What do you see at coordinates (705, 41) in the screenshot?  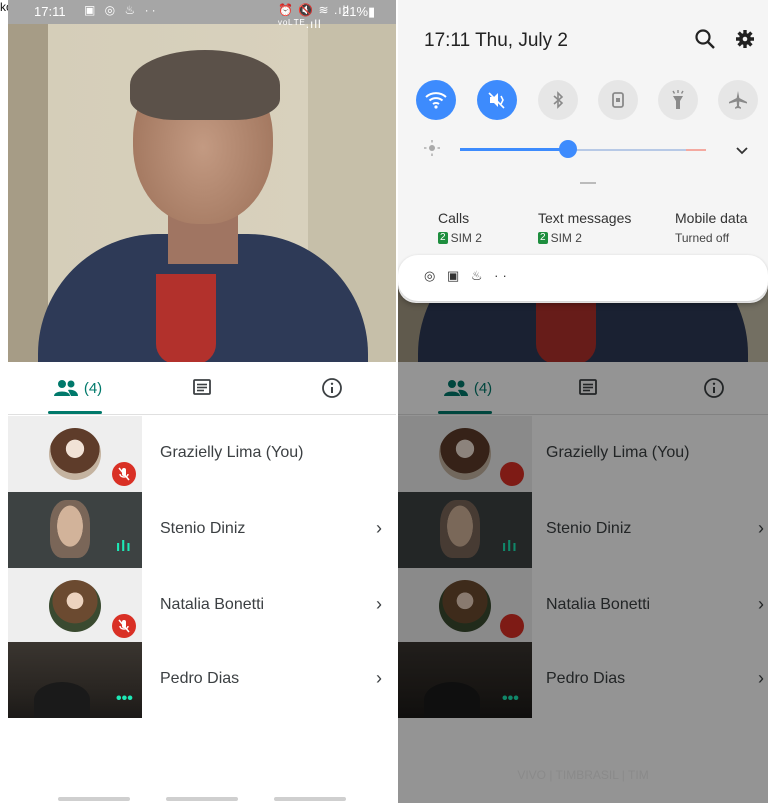 I see `search-icon` at bounding box center [705, 41].